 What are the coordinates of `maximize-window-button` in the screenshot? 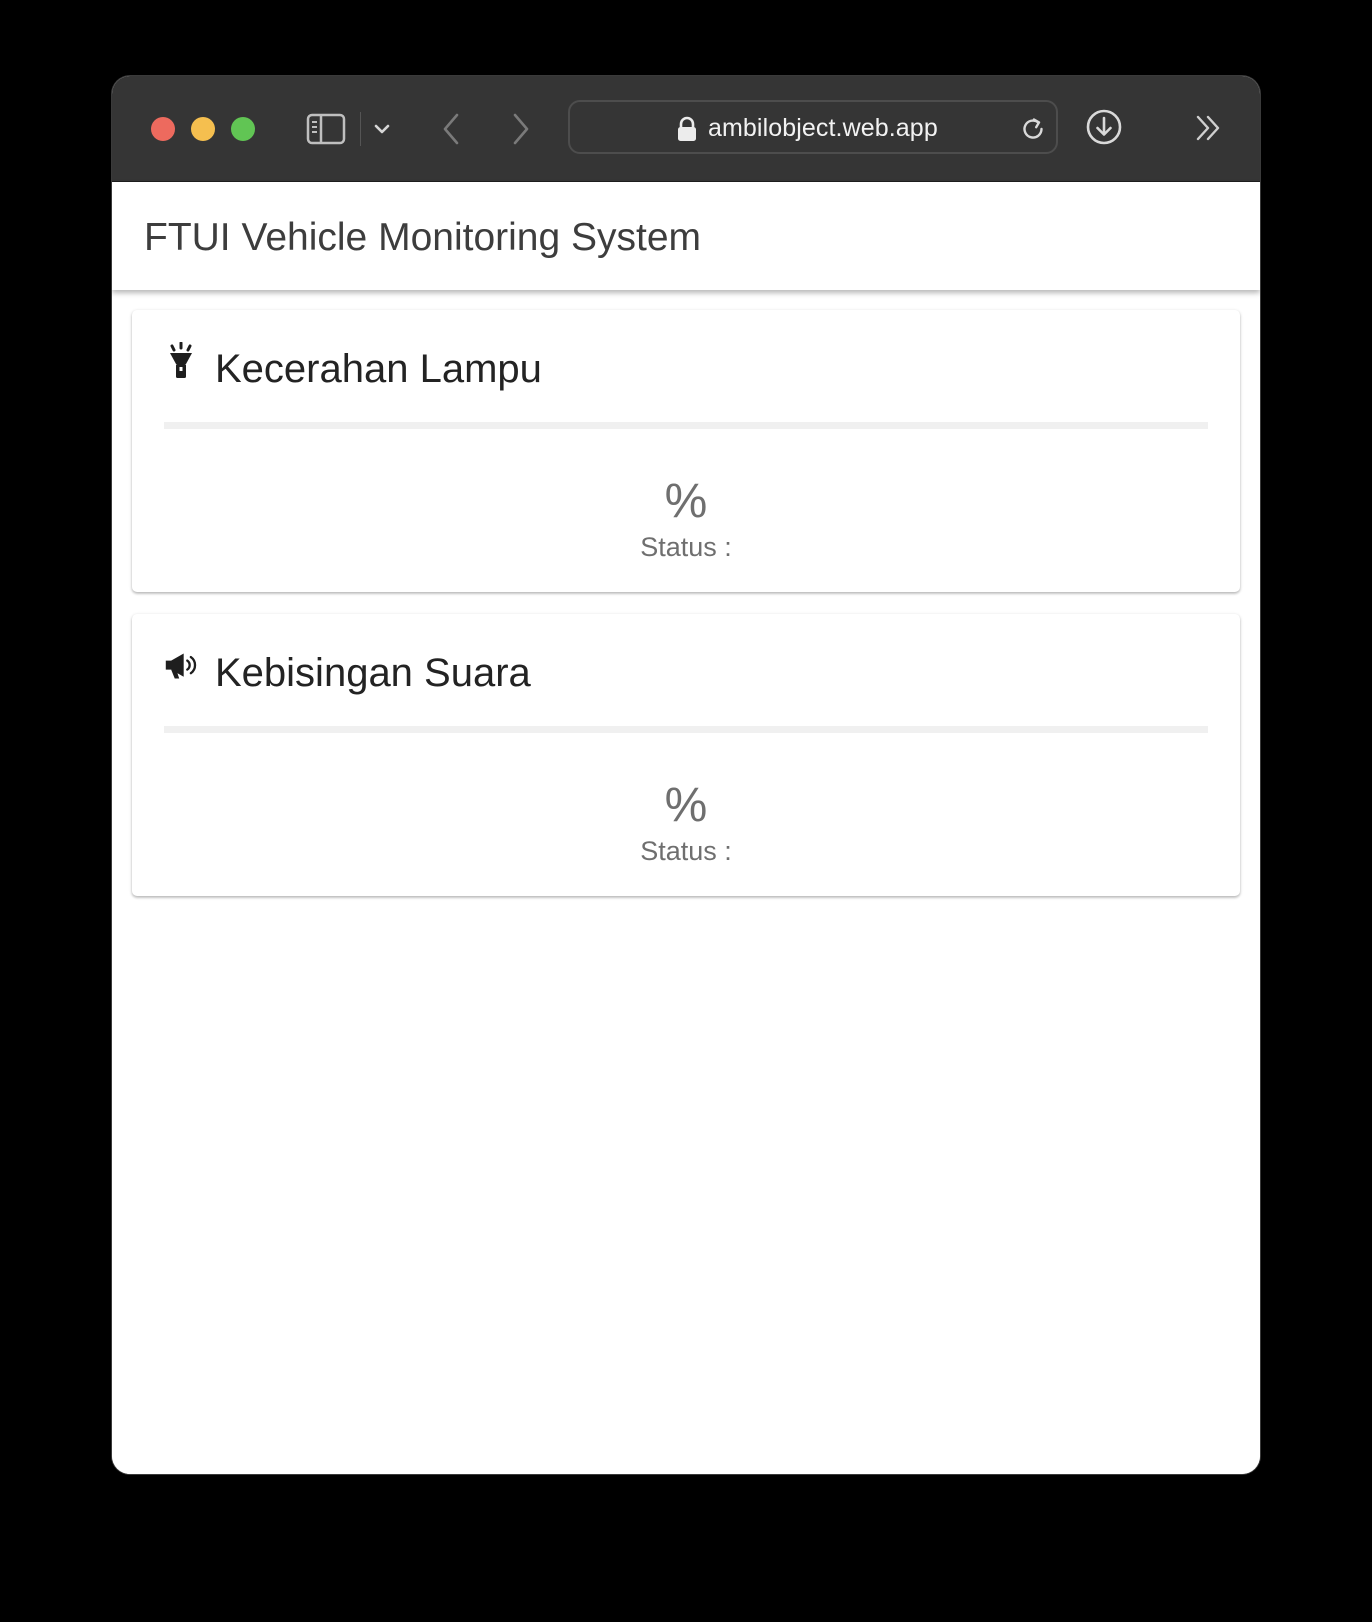 It's located at (243, 129).